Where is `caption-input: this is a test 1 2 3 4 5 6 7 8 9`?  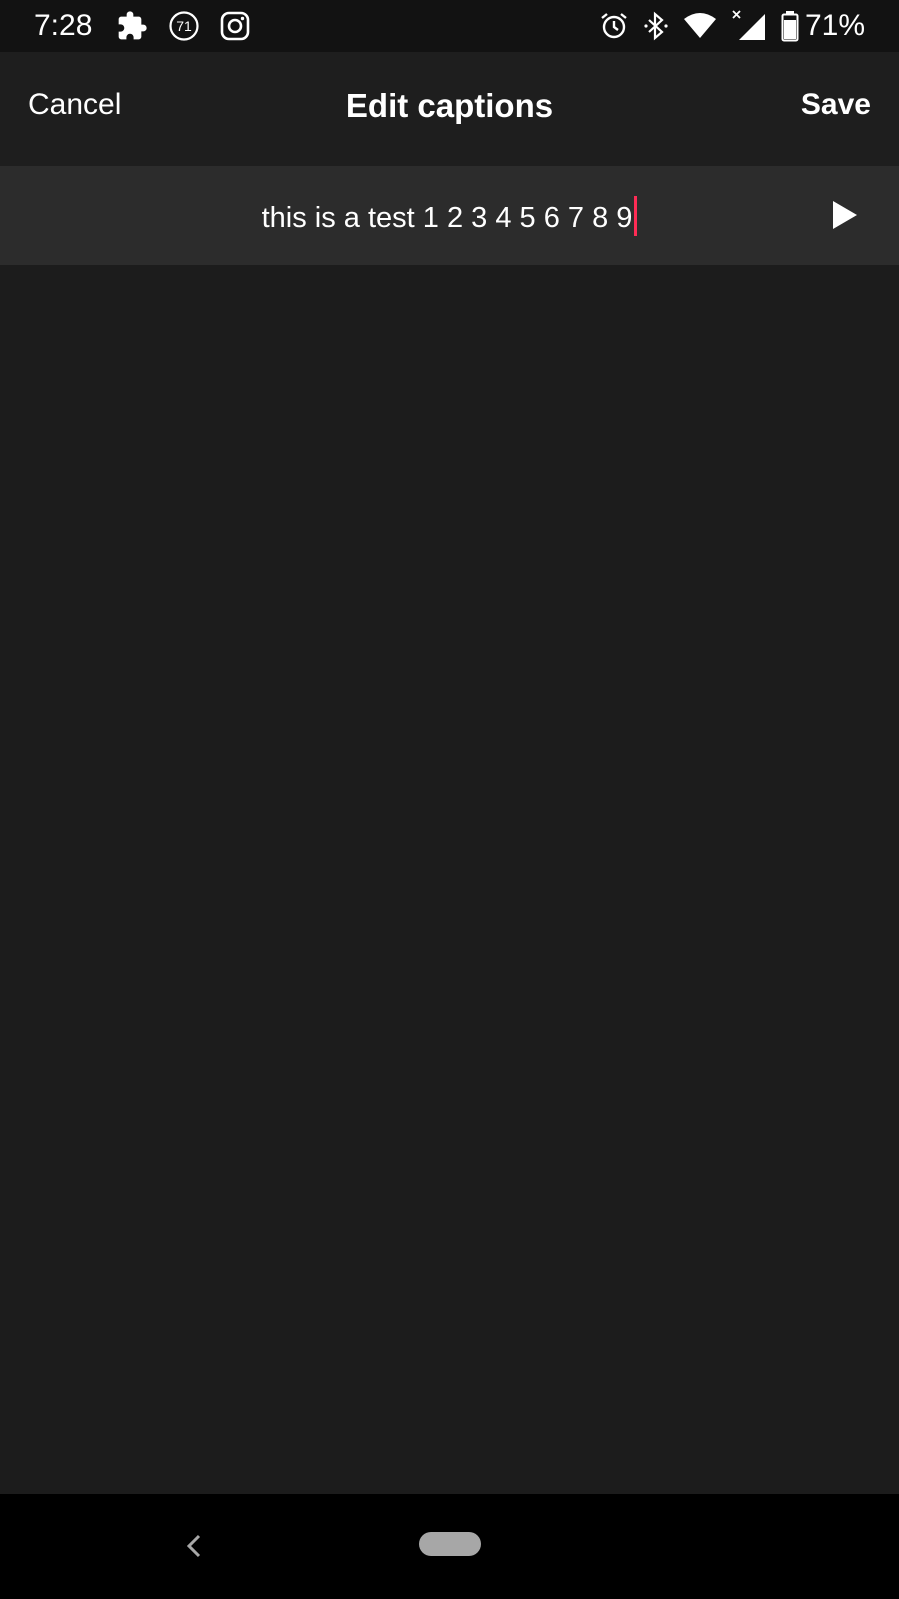 caption-input: this is a test 1 2 3 4 5 6 7 8 9 is located at coordinates (449, 216).